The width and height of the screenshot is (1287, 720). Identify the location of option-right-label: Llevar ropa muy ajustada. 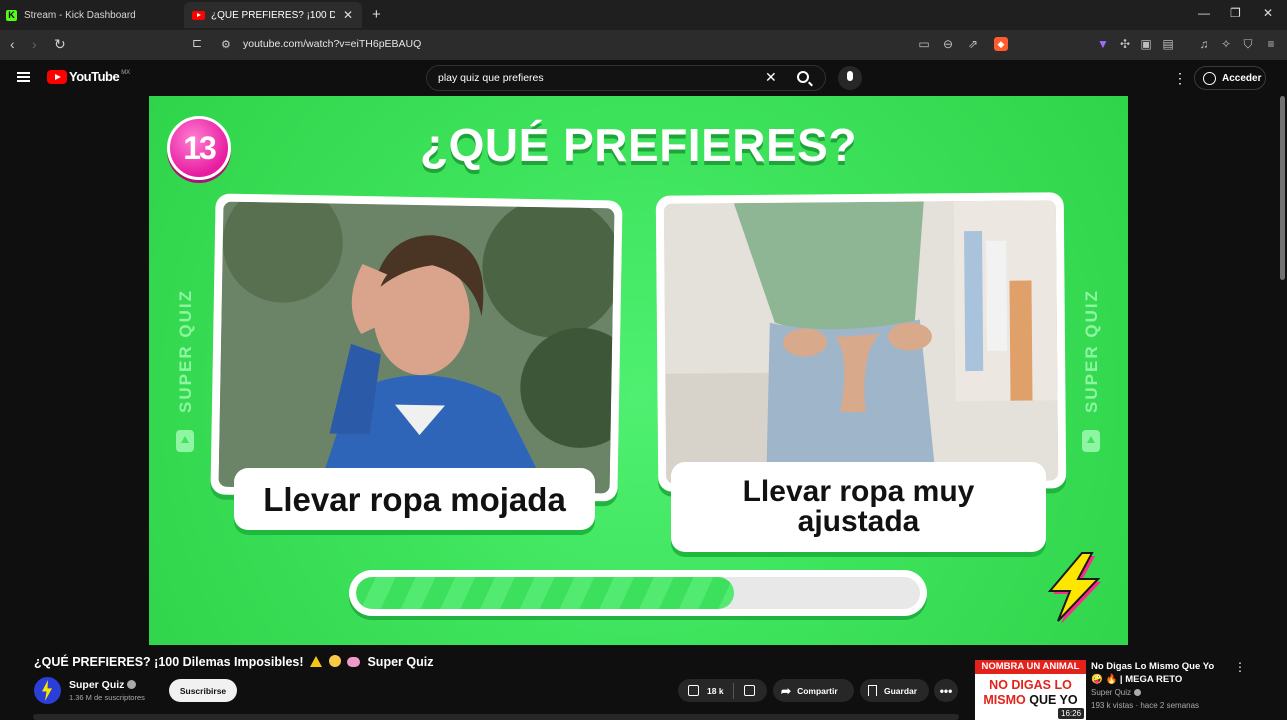
(858, 507).